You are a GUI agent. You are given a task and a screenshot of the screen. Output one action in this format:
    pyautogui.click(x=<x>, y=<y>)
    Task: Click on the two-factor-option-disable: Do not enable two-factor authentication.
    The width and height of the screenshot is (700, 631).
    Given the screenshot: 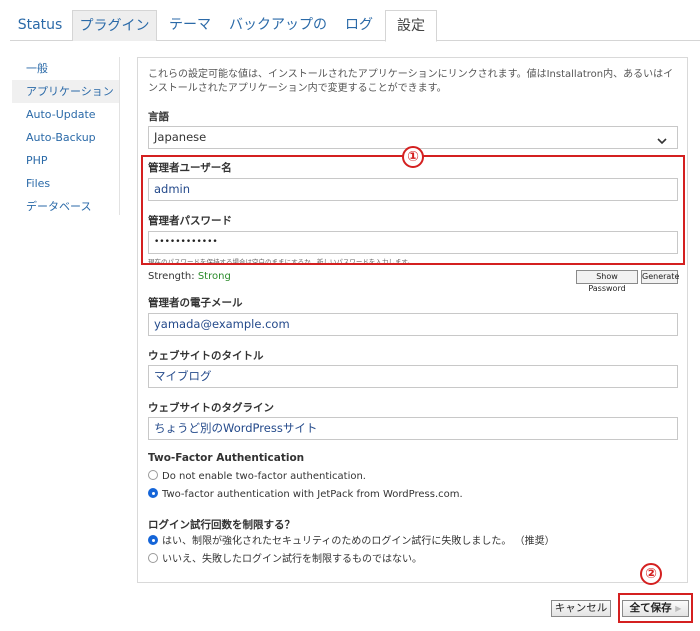 What is the action you would take?
    pyautogui.click(x=257, y=477)
    